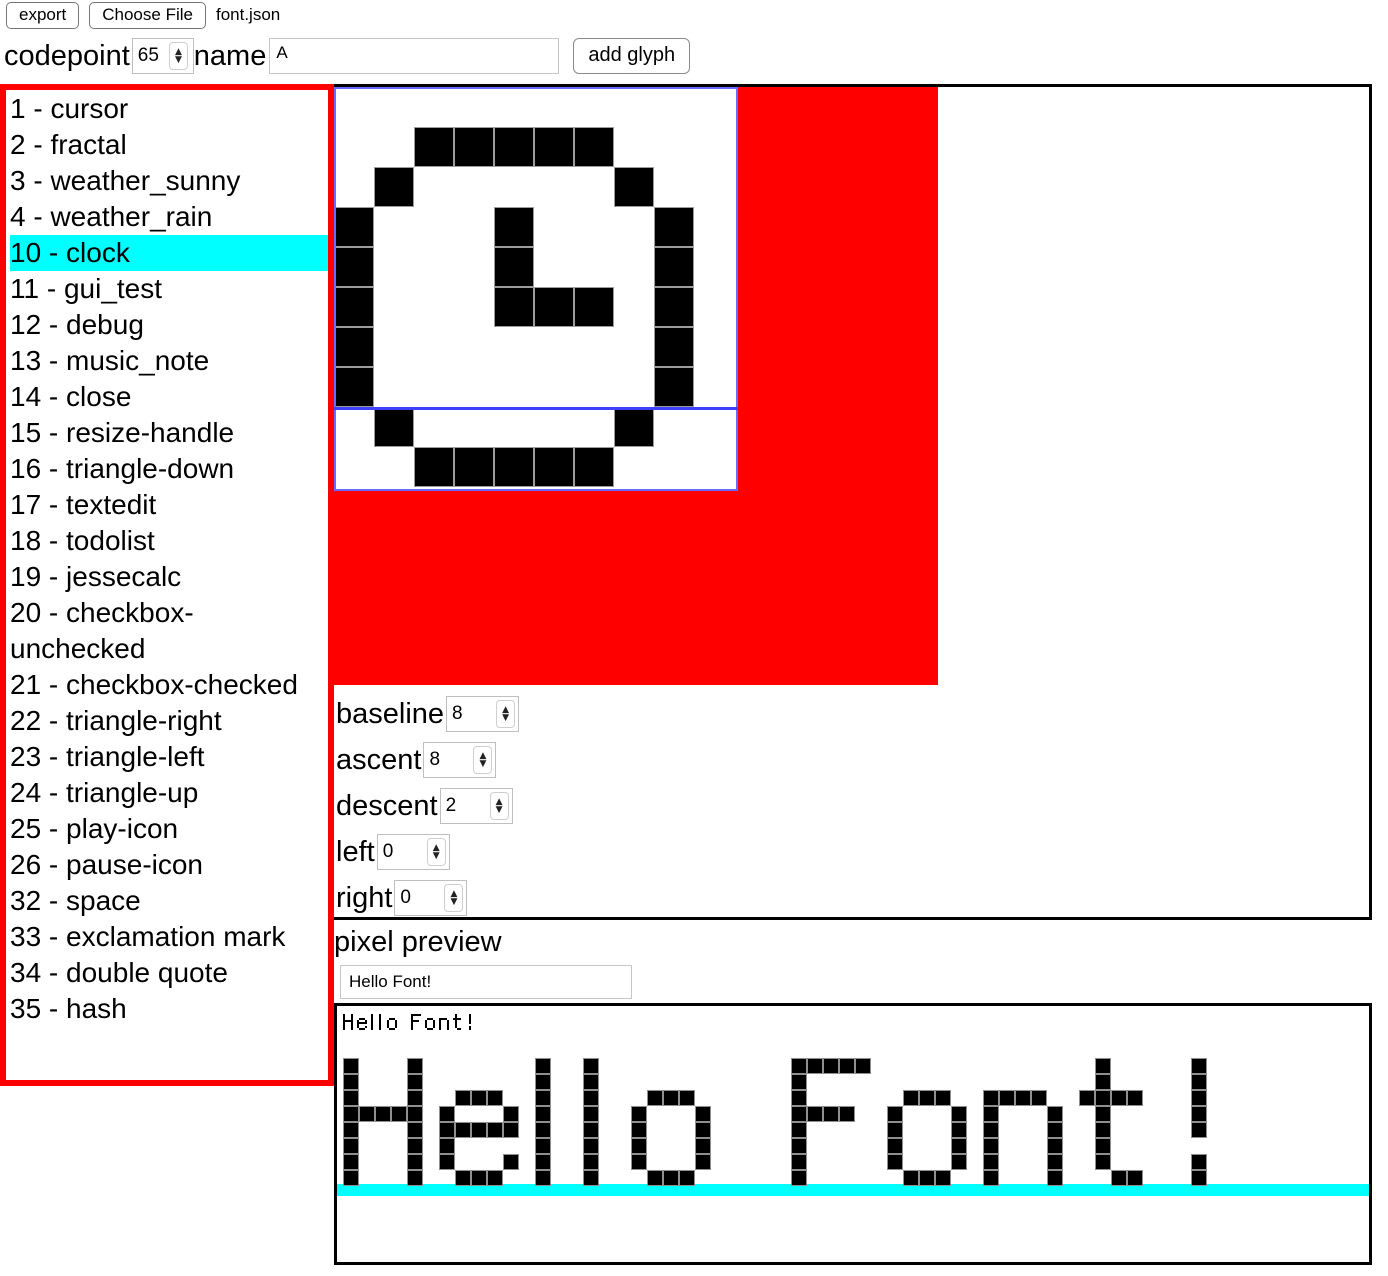 The height and width of the screenshot is (1276, 1388). Describe the element at coordinates (169, 145) in the screenshot. I see `glyph-list-item: 2 - fractal` at that location.